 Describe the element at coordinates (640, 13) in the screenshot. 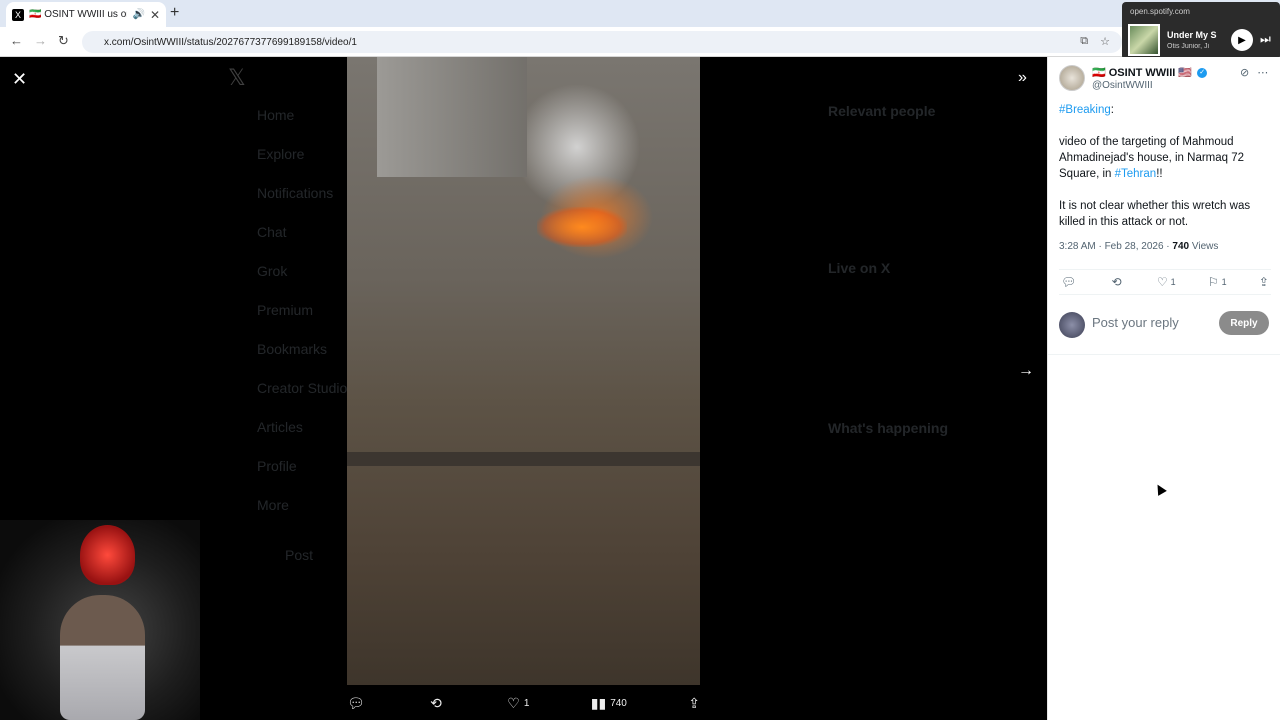

I see `browser-tab-strip: X 🇮🇷 OSINT WWIII us on X: "# 🔊 ✕ +` at that location.